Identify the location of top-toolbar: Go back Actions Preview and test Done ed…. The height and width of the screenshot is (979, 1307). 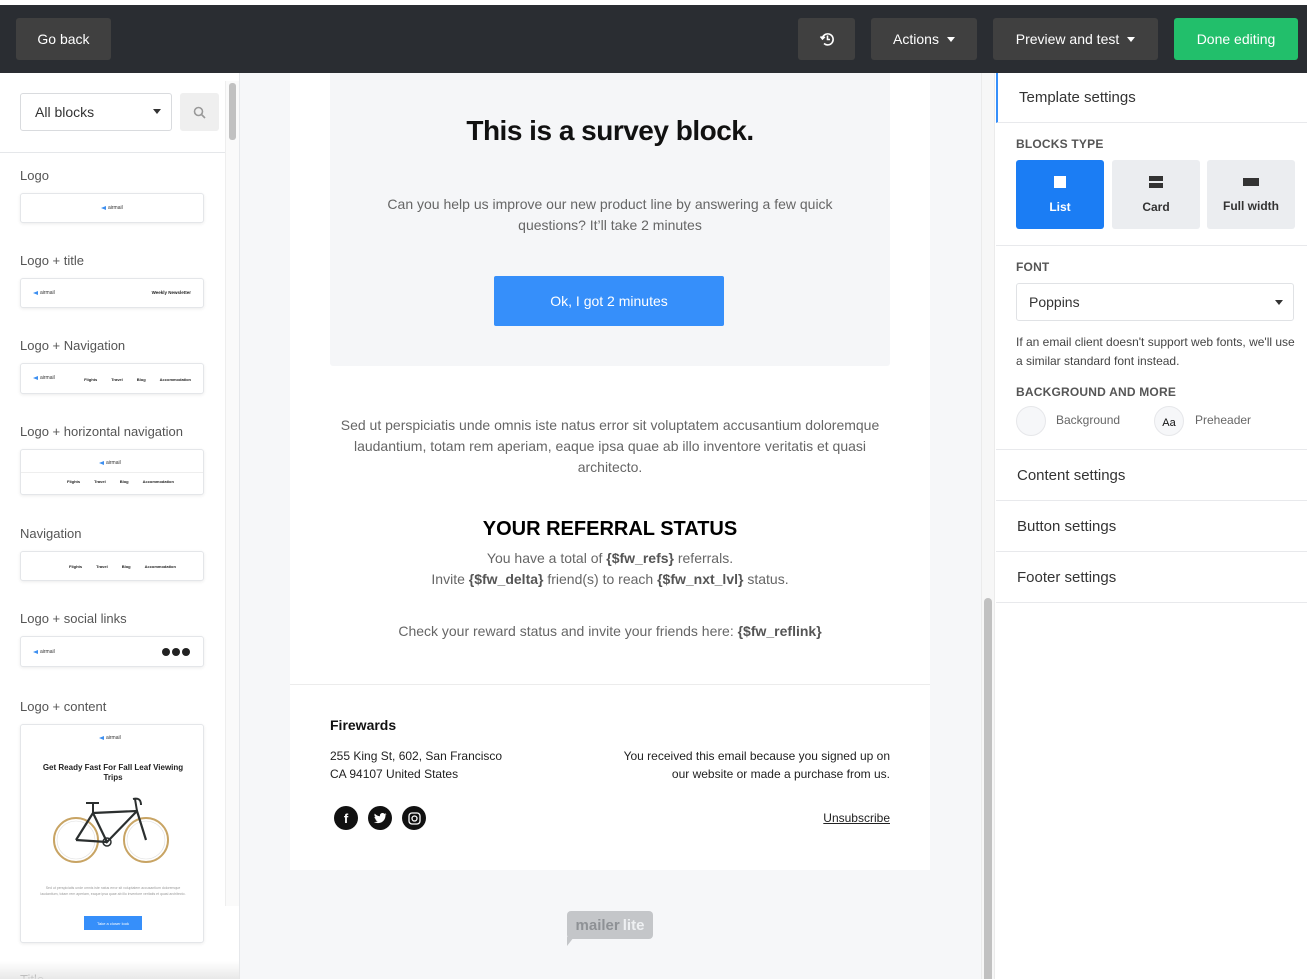
(653, 39).